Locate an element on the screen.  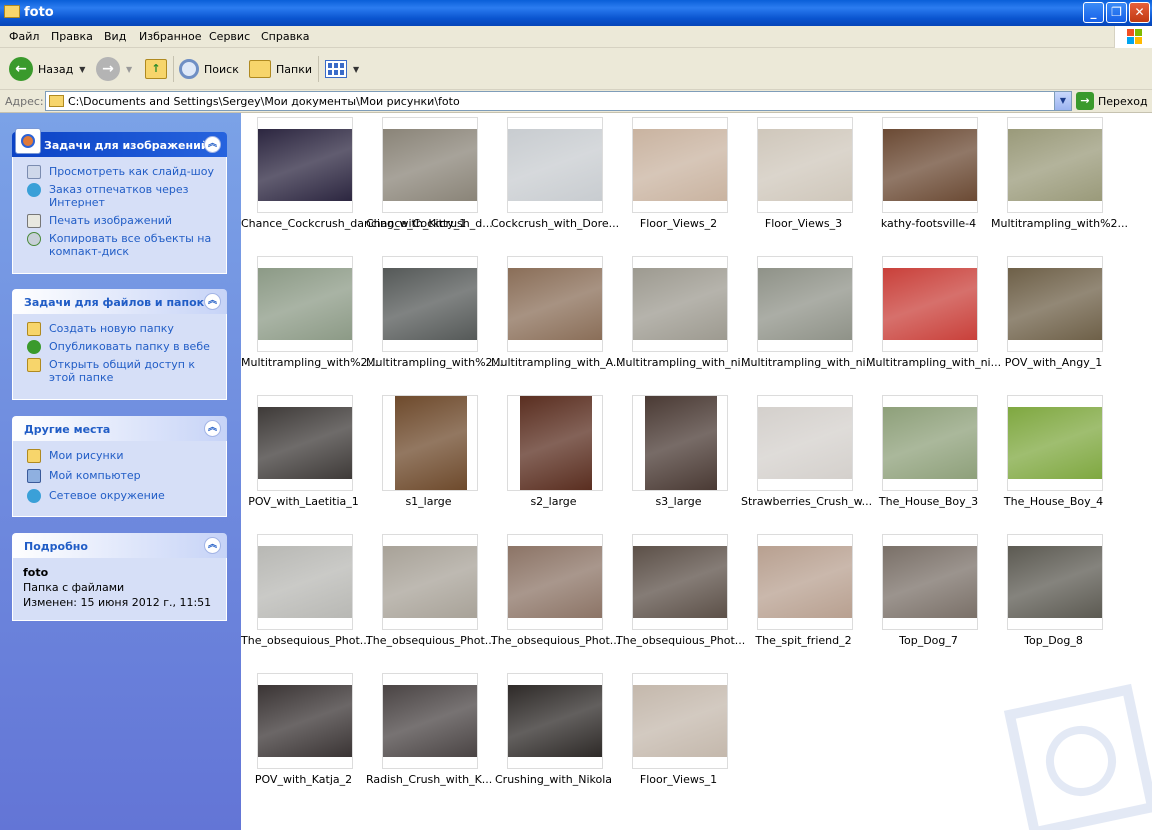
folders-button: Папки is located at coordinates (280, 69).